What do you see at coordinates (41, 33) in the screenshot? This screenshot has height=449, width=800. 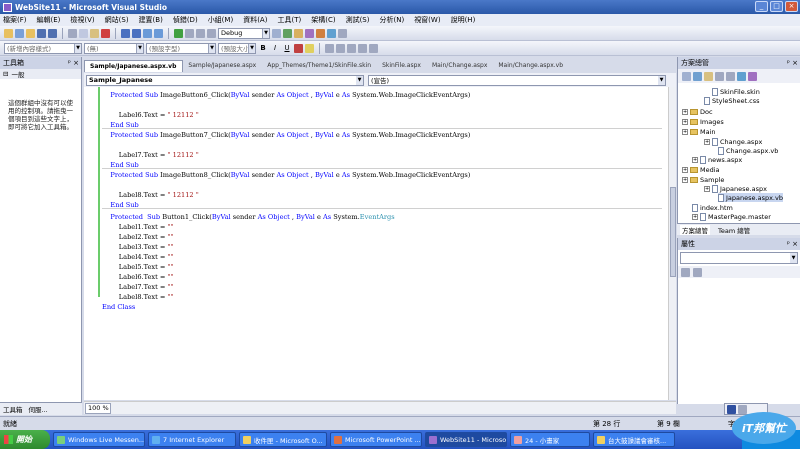 I see `save-icon` at bounding box center [41, 33].